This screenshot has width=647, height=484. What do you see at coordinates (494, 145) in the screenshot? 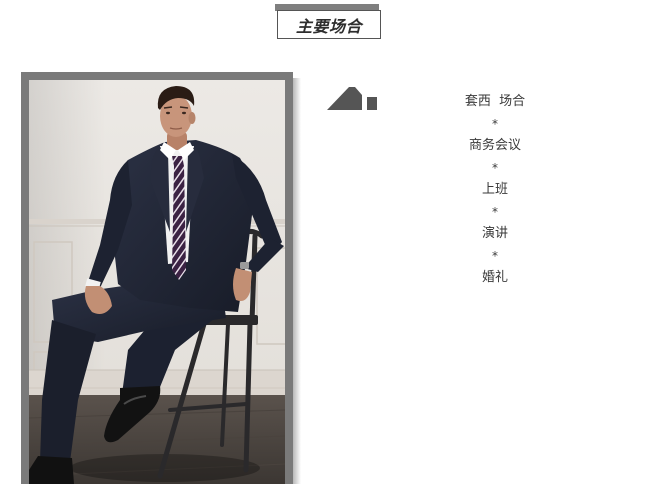
I see `occasion-item: 商务会议` at bounding box center [494, 145].